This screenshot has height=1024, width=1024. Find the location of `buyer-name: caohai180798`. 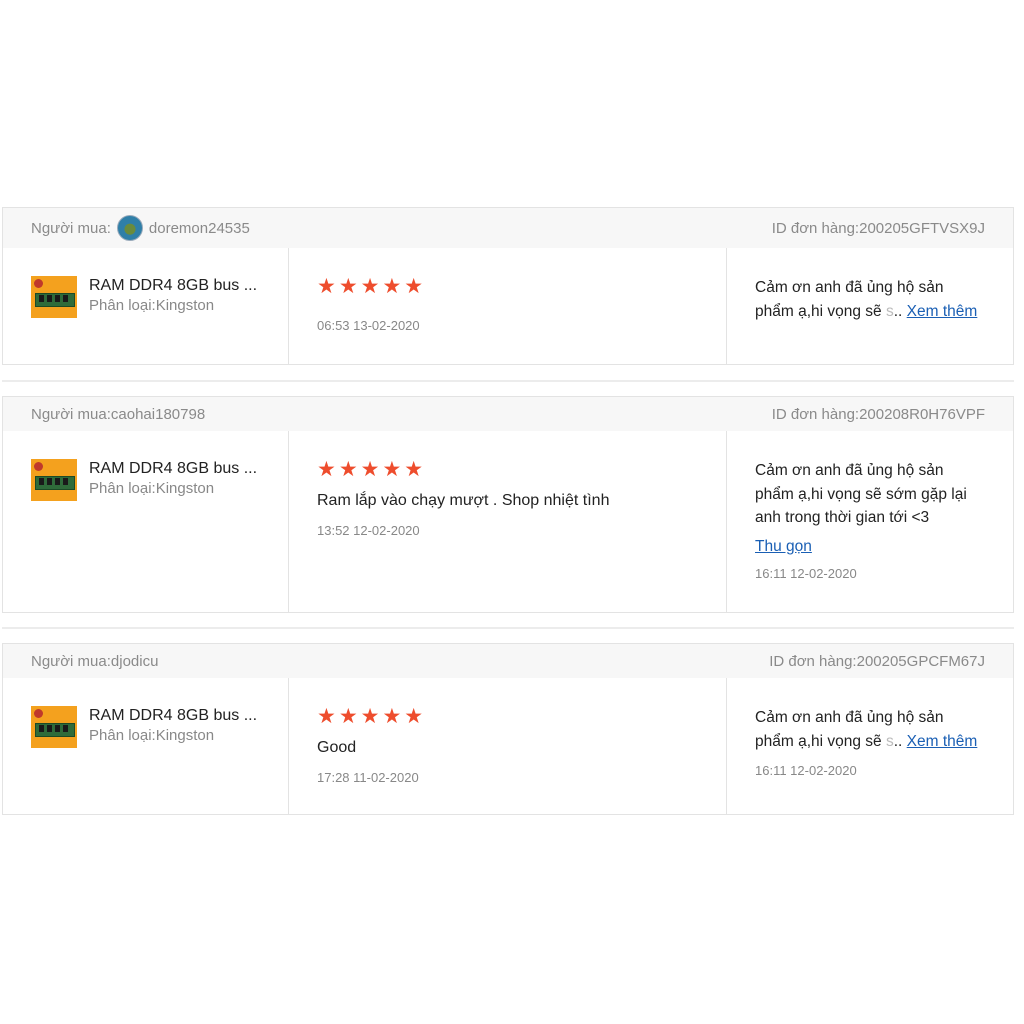

buyer-name: caohai180798 is located at coordinates (158, 414).